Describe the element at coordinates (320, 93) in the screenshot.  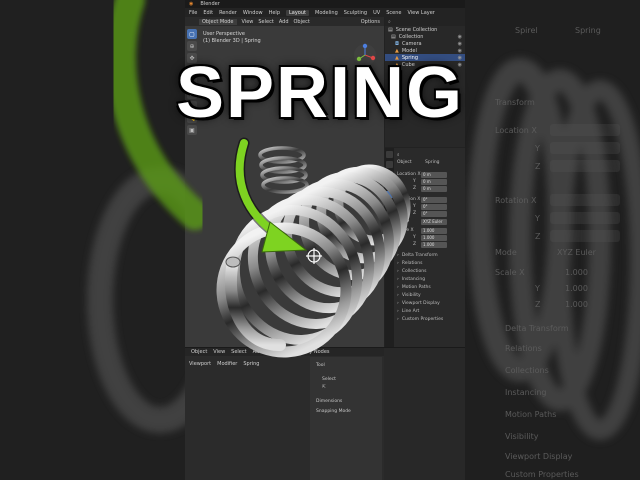
I see `overlay-title: SPRING` at that location.